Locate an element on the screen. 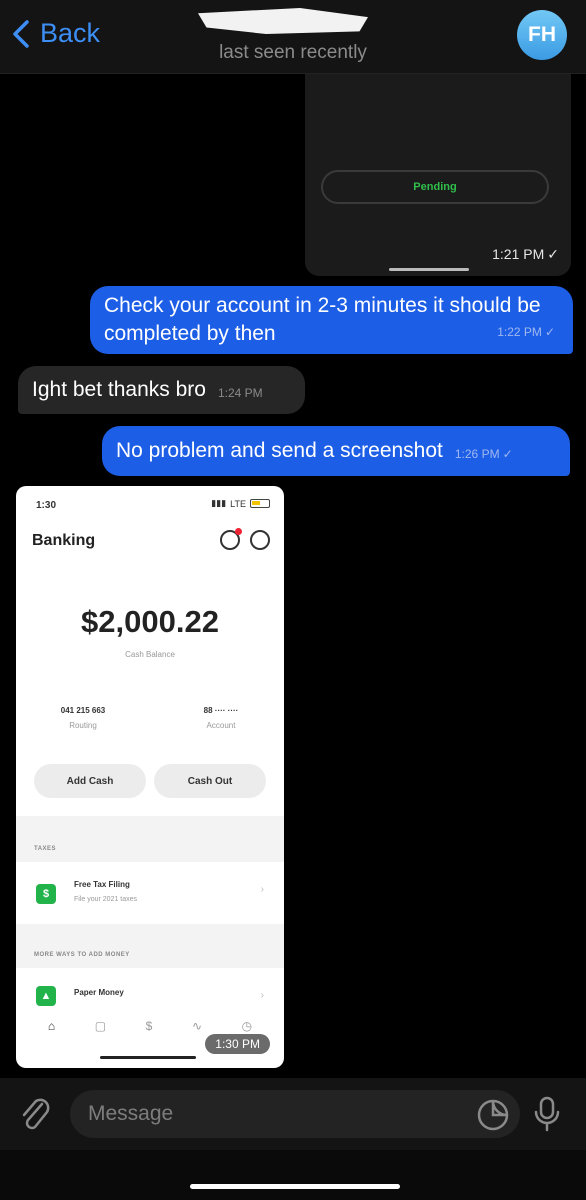 The image size is (586, 1200). message-input-bar: Message is located at coordinates (293, 1114).